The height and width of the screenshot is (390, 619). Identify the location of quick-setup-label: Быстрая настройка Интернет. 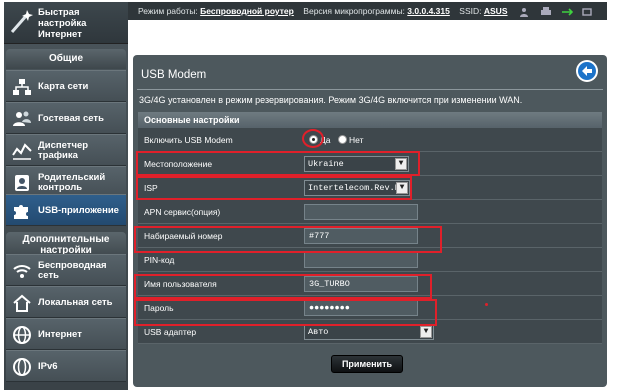
(62, 23).